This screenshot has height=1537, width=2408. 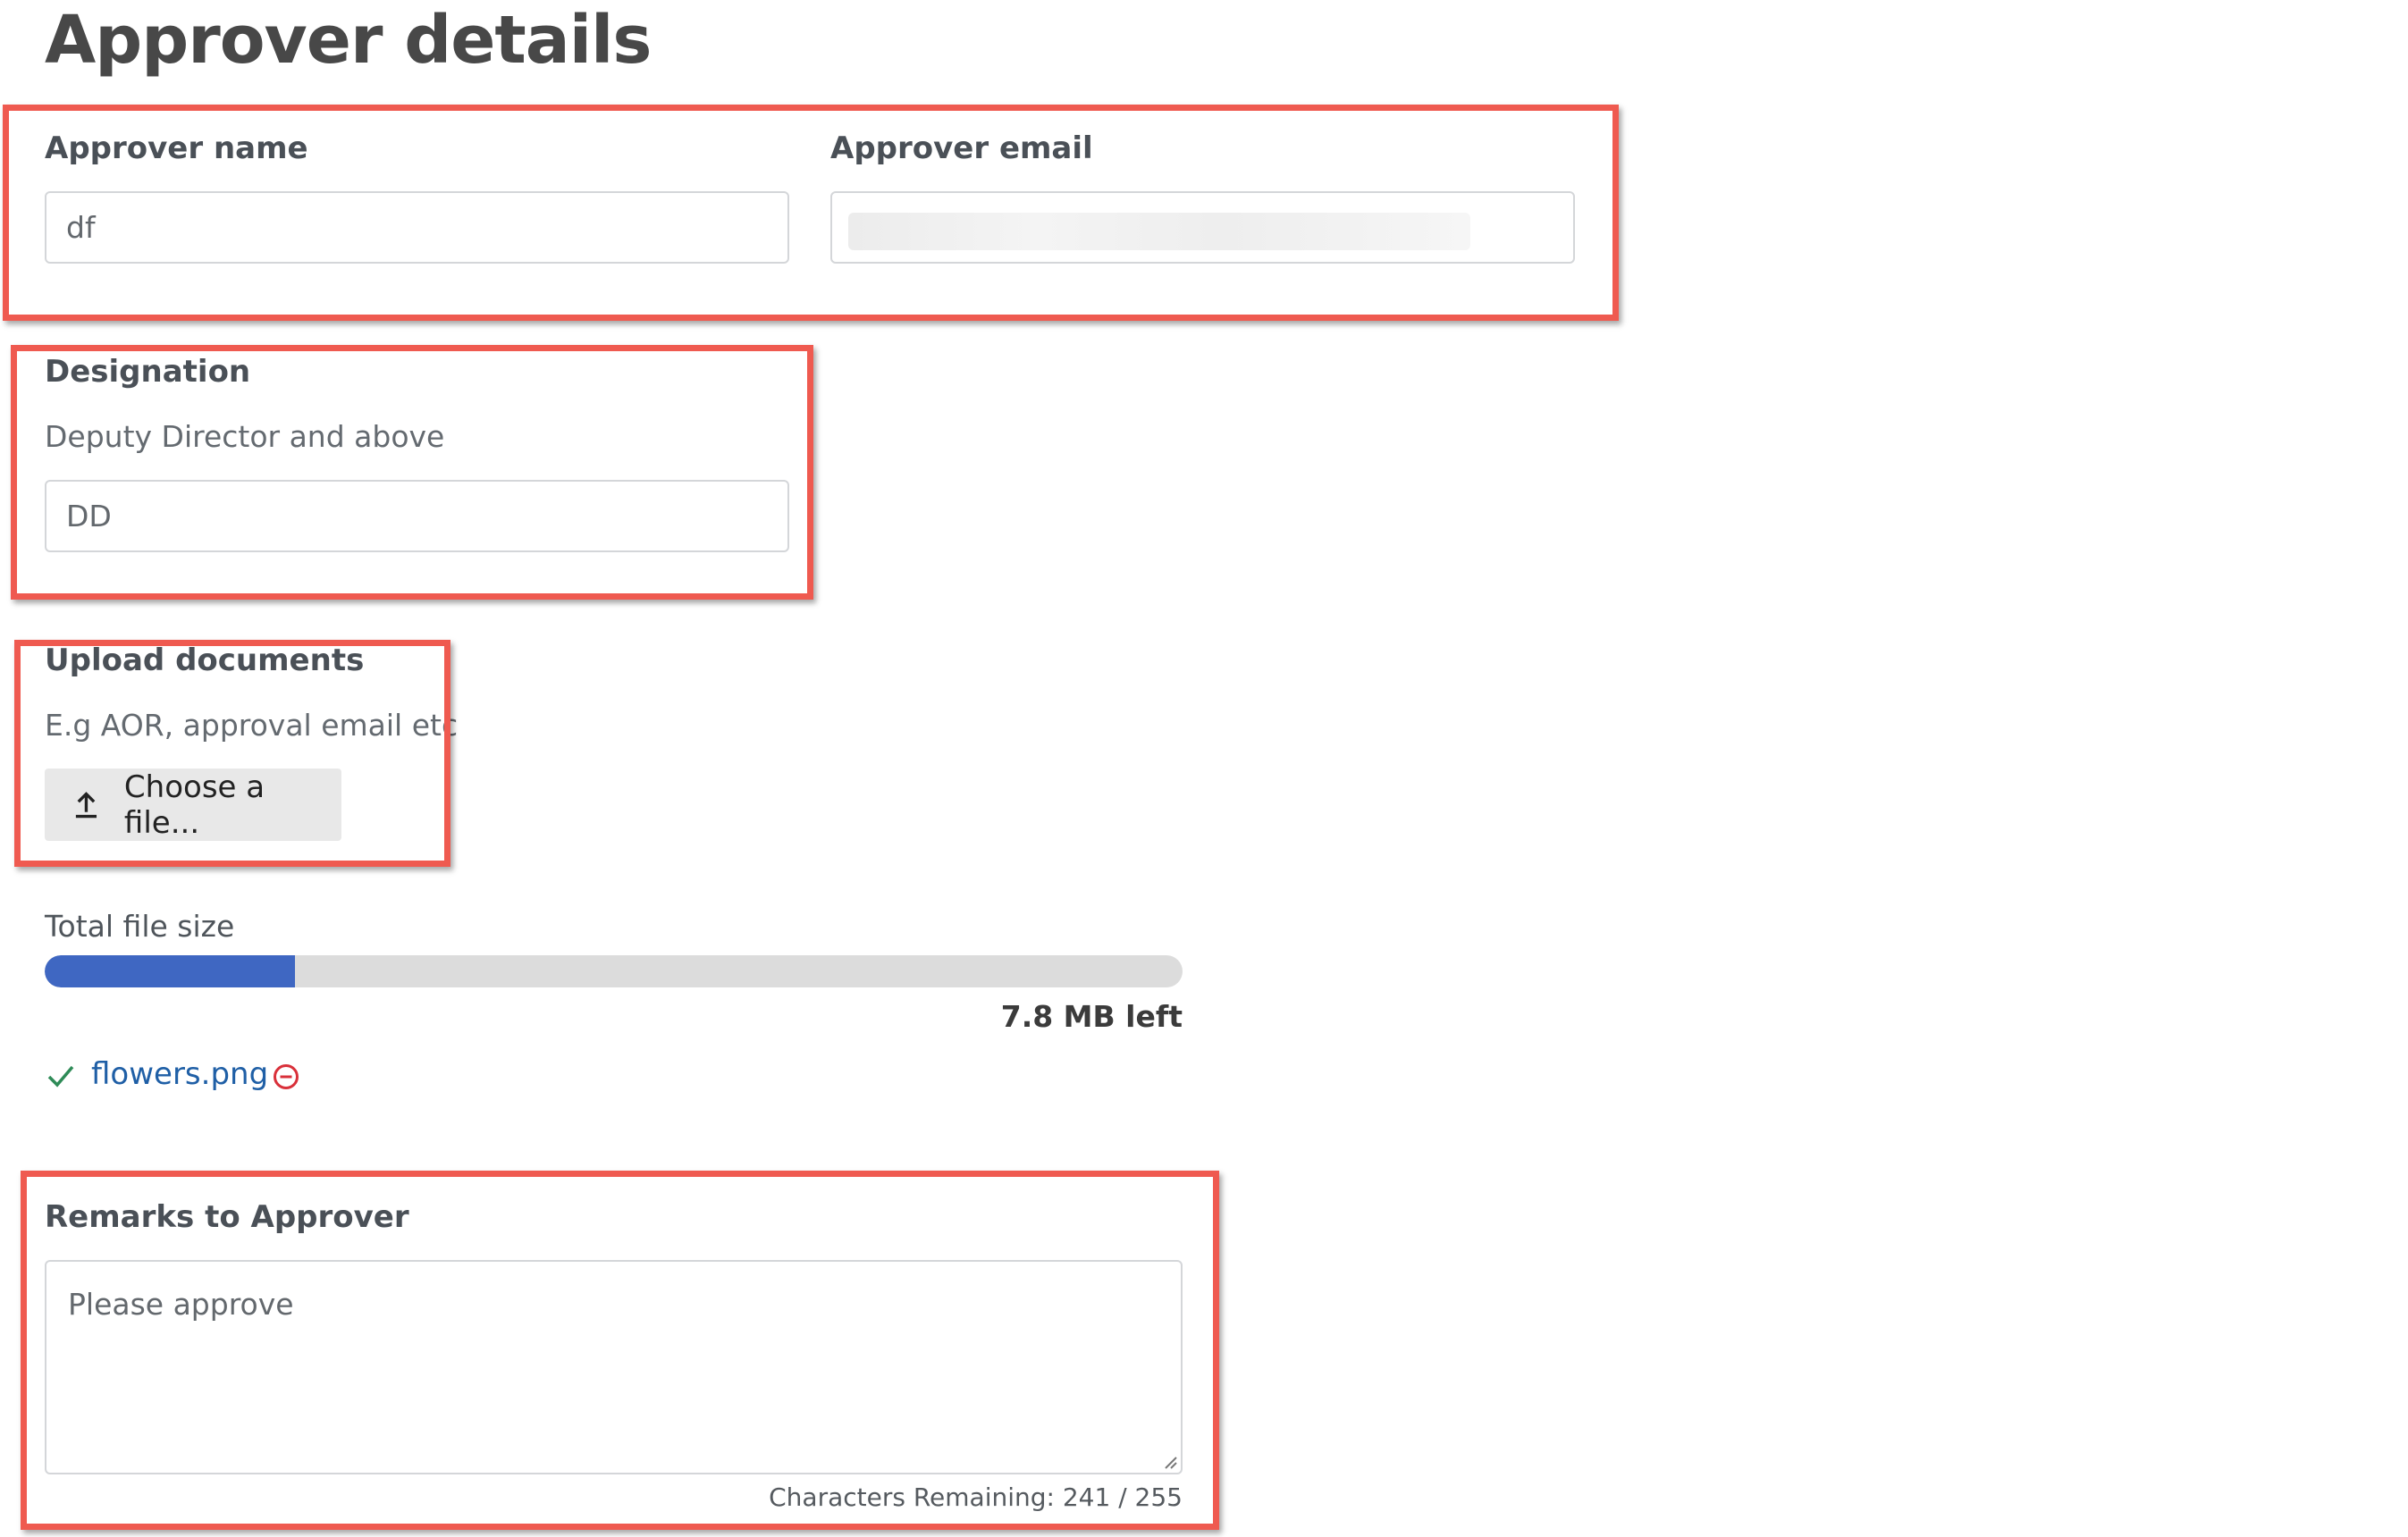 What do you see at coordinates (1091, 1017) in the screenshot?
I see `file-size-remaining: 7.8 MB left` at bounding box center [1091, 1017].